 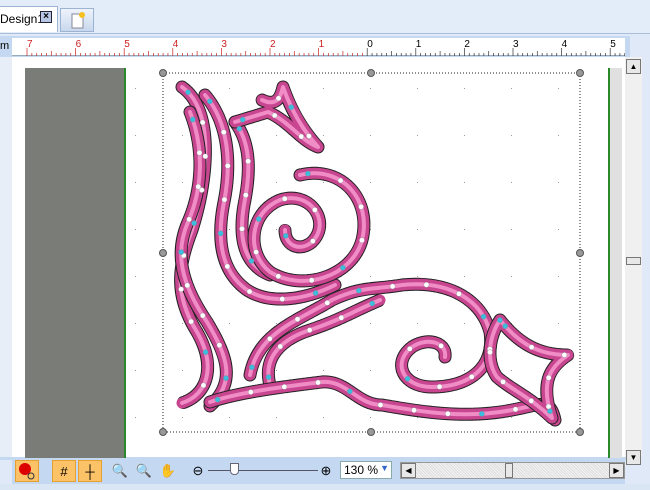 I want to click on zoom-slider, so click(x=263, y=470).